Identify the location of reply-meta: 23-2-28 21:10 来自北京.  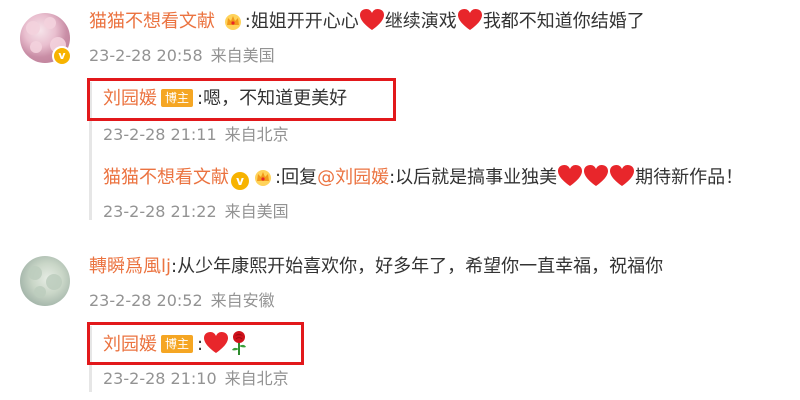
(196, 379).